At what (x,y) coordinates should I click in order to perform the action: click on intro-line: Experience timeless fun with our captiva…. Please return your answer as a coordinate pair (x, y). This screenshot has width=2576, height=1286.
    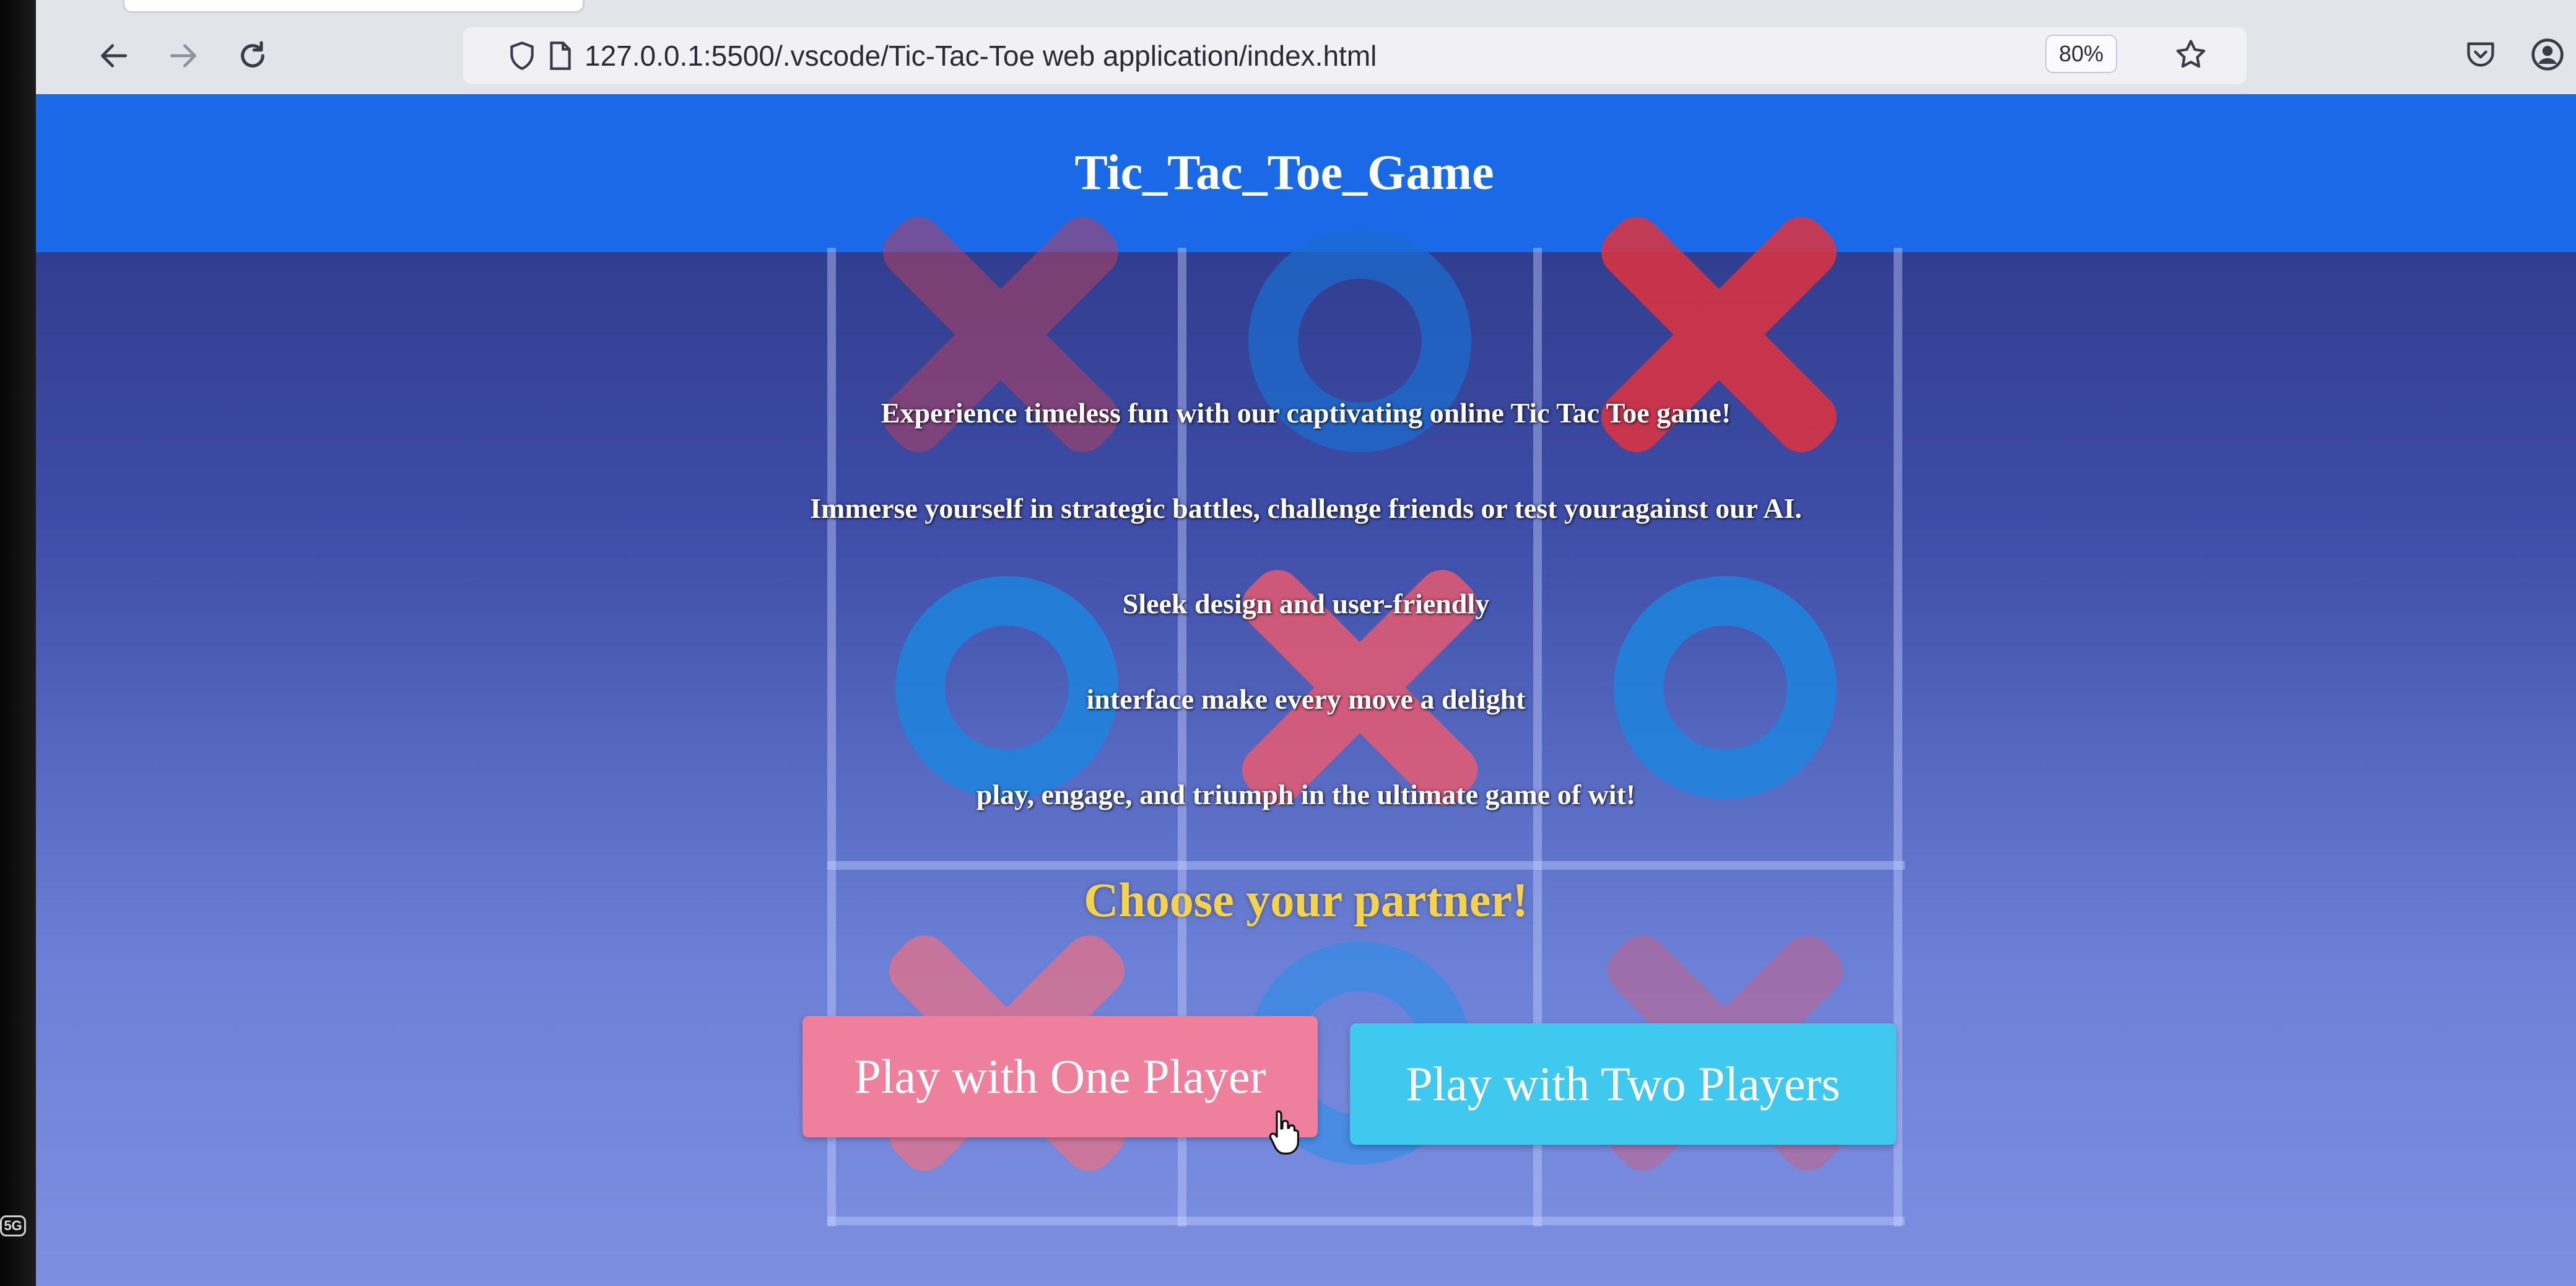
    Looking at the image, I should click on (1306, 413).